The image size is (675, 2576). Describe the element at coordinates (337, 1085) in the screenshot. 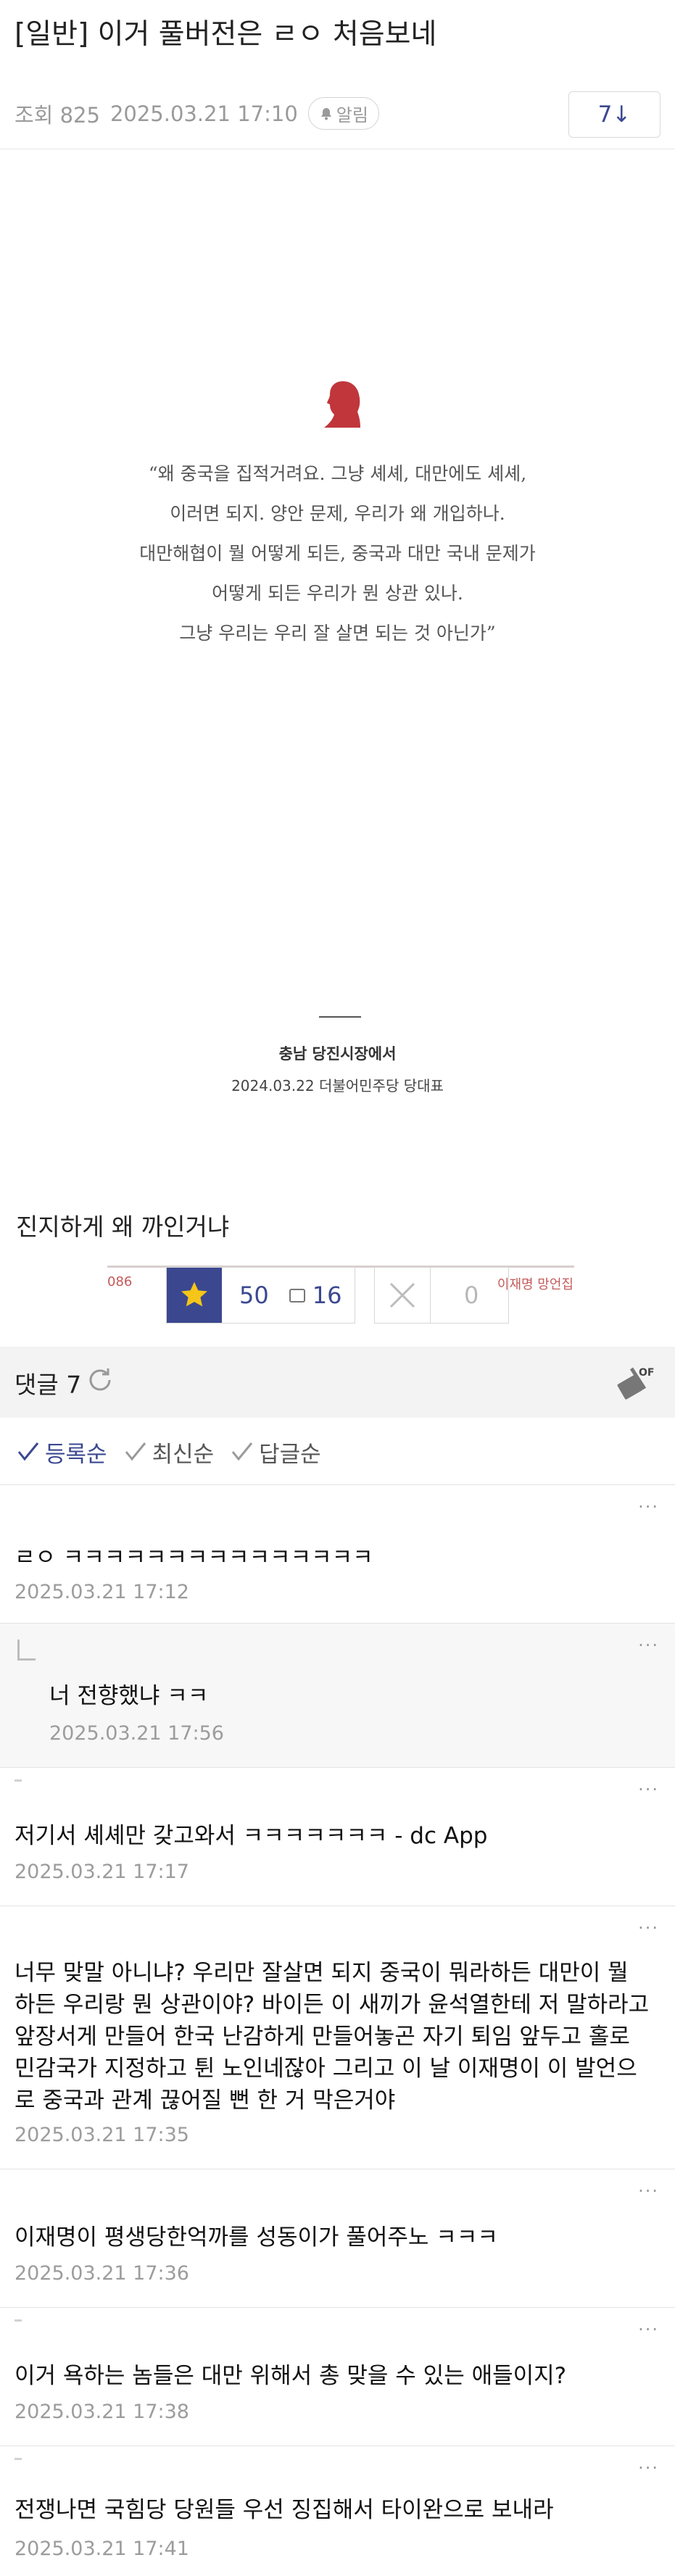

I see `quote-dateline: 2024.03.22 더불어민주당 당대표` at that location.